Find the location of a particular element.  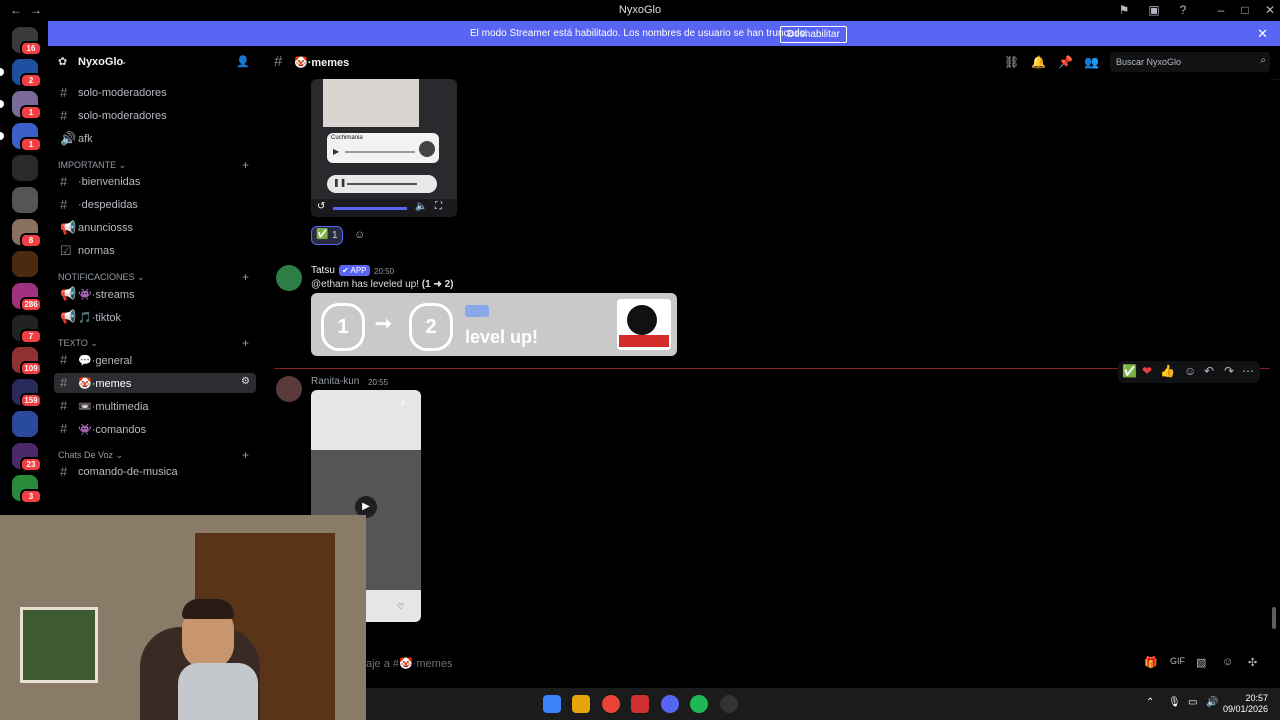

speaker-icon: 🔊 is located at coordinates (1212, 702).